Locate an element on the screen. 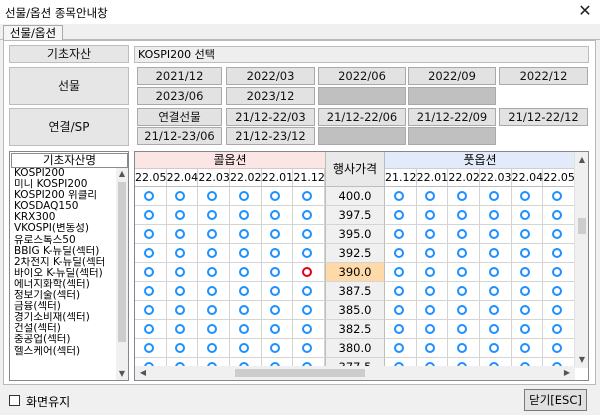 This screenshot has height=415, width=600. asset-list-item: KOSPI200 위클리 is located at coordinates (63, 195).